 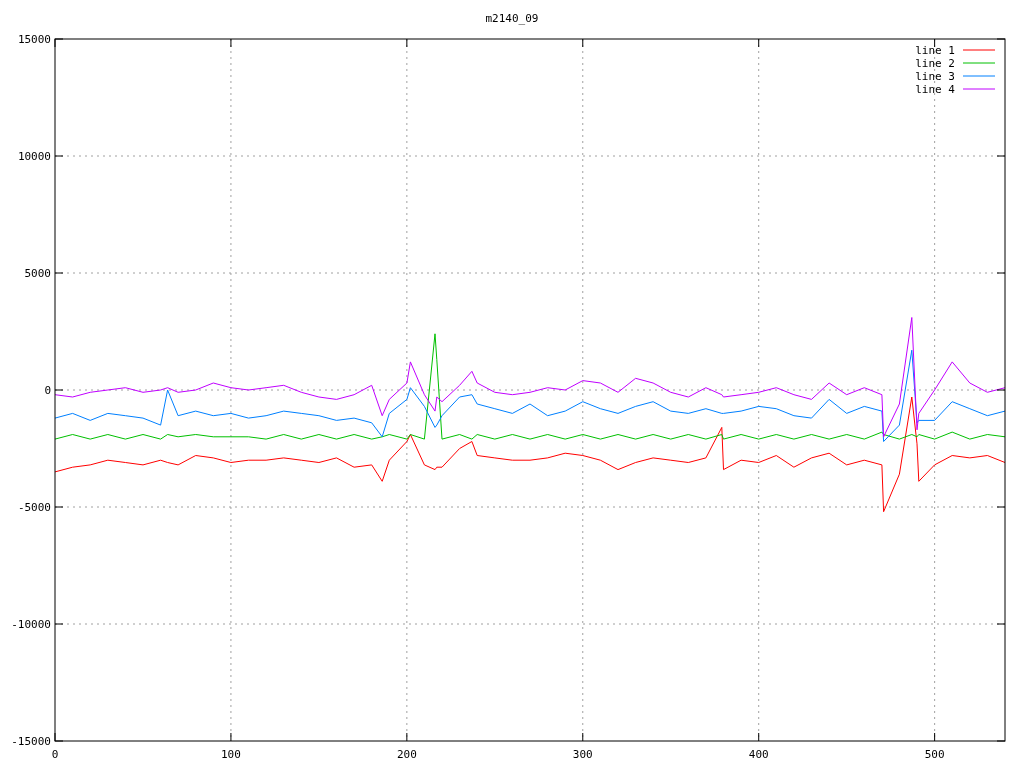 I want to click on y-tick-label: 15000, so click(x=34, y=39).